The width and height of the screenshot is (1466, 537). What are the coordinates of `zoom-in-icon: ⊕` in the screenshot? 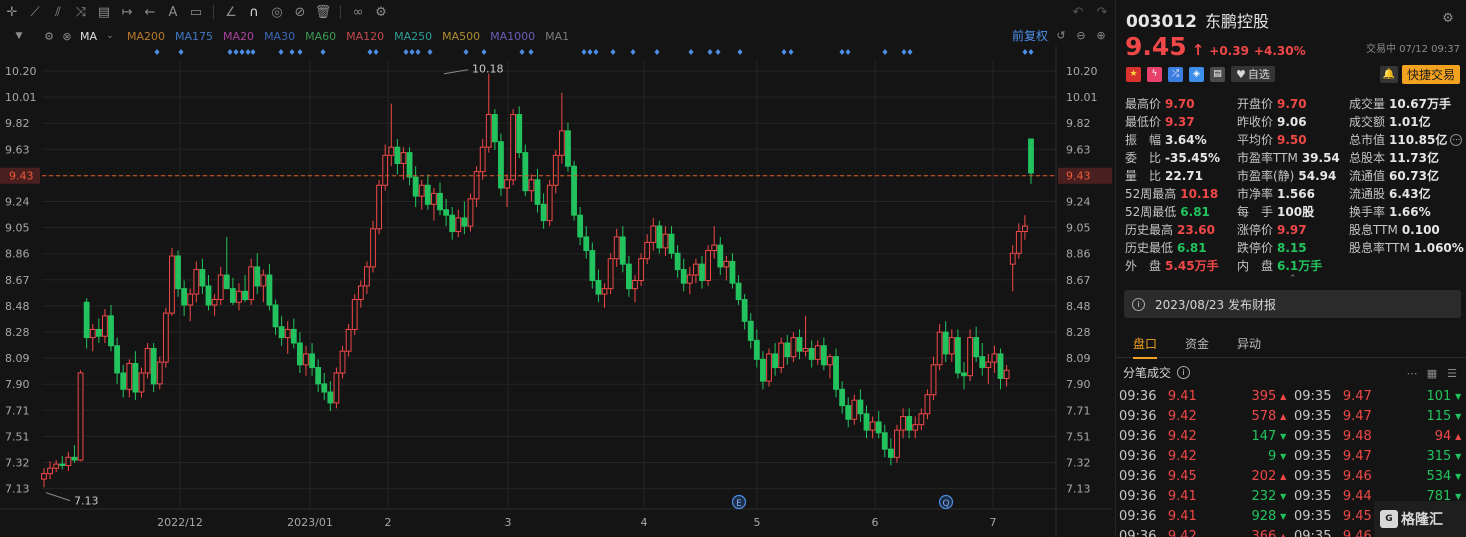 It's located at (1101, 35).